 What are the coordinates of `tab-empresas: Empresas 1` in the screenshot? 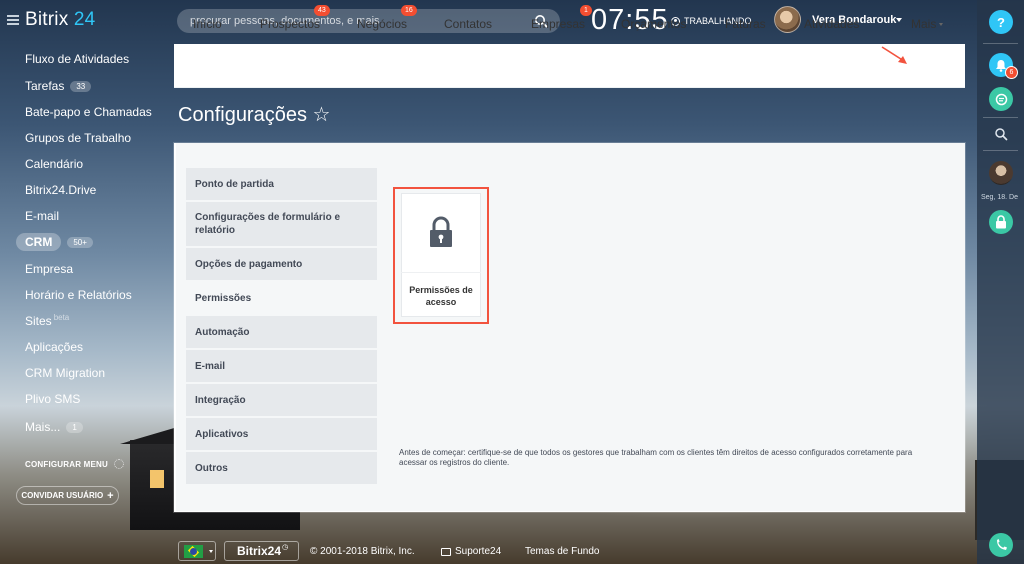 It's located at (561, 18).